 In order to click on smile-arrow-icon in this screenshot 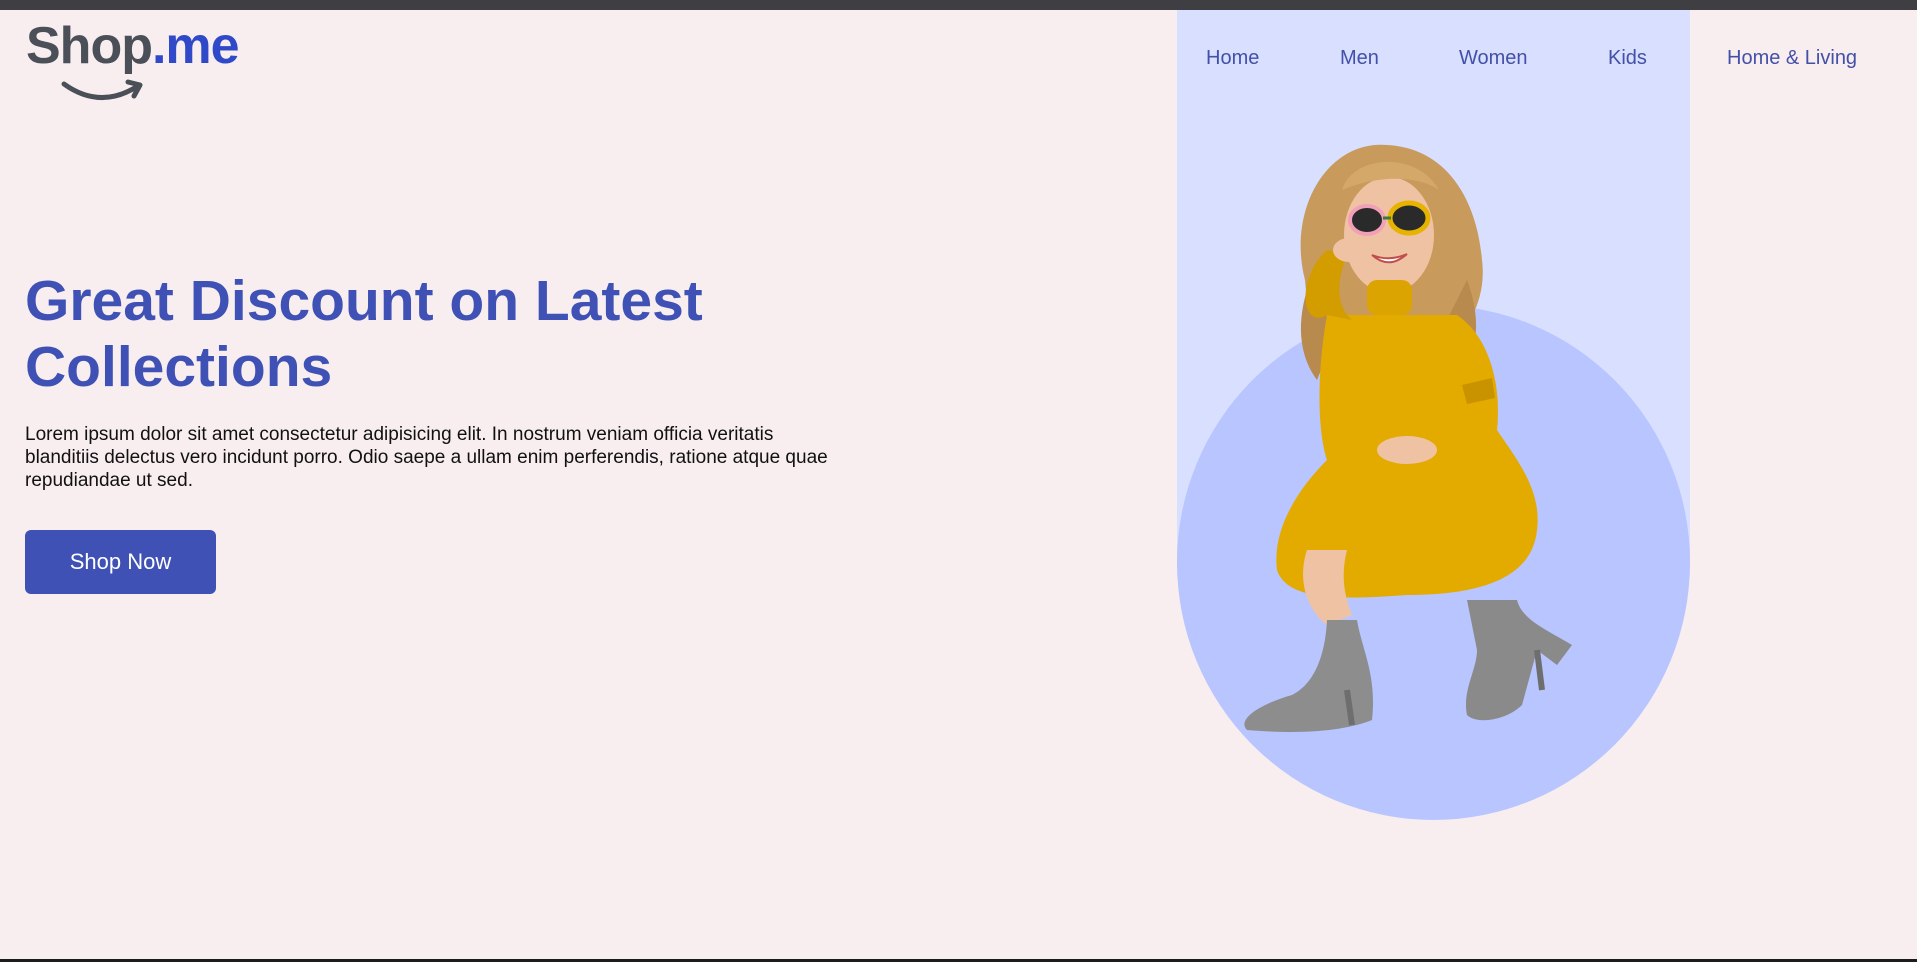, I will do `click(102, 89)`.